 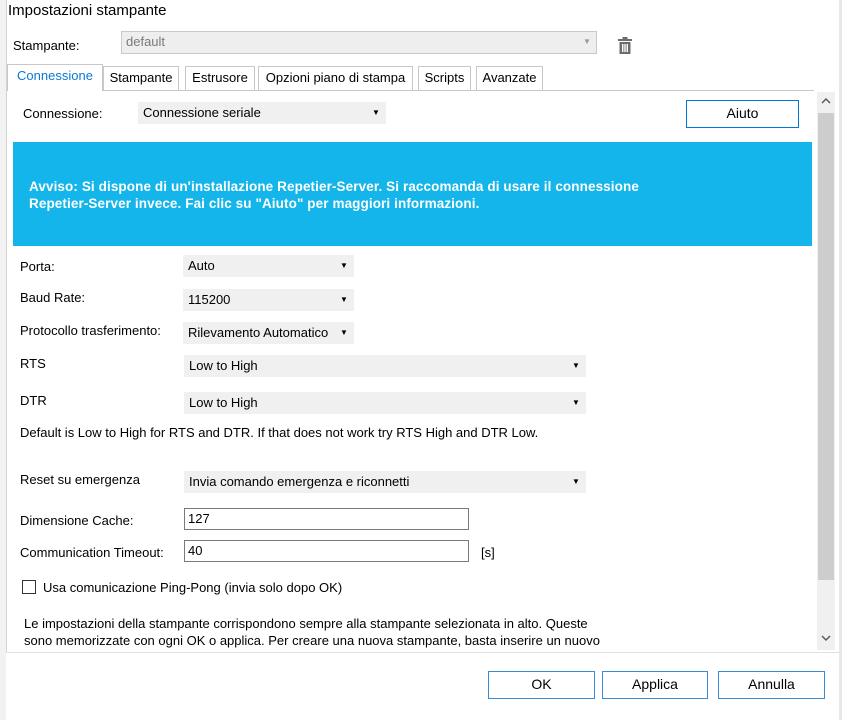 What do you see at coordinates (80, 479) in the screenshot?
I see `emergency-reset-label: Reset su emergenza` at bounding box center [80, 479].